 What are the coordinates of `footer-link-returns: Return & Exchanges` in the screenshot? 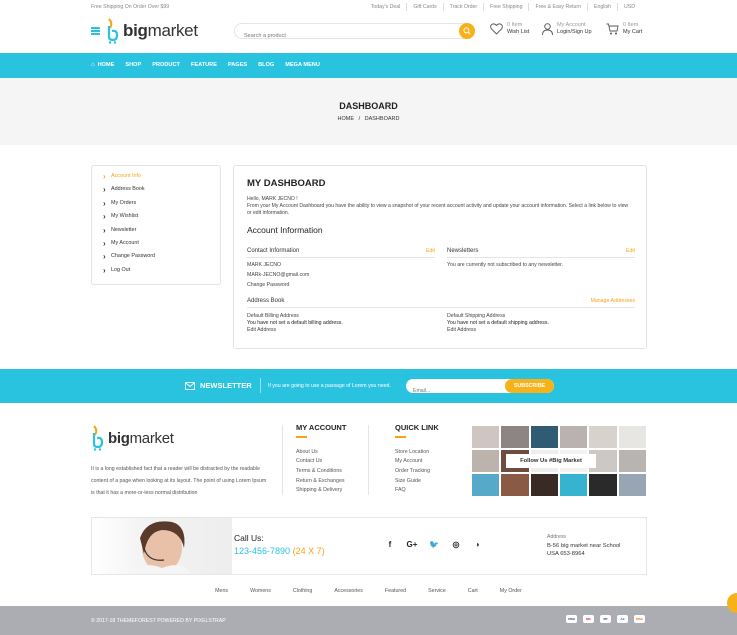 It's located at (321, 482).